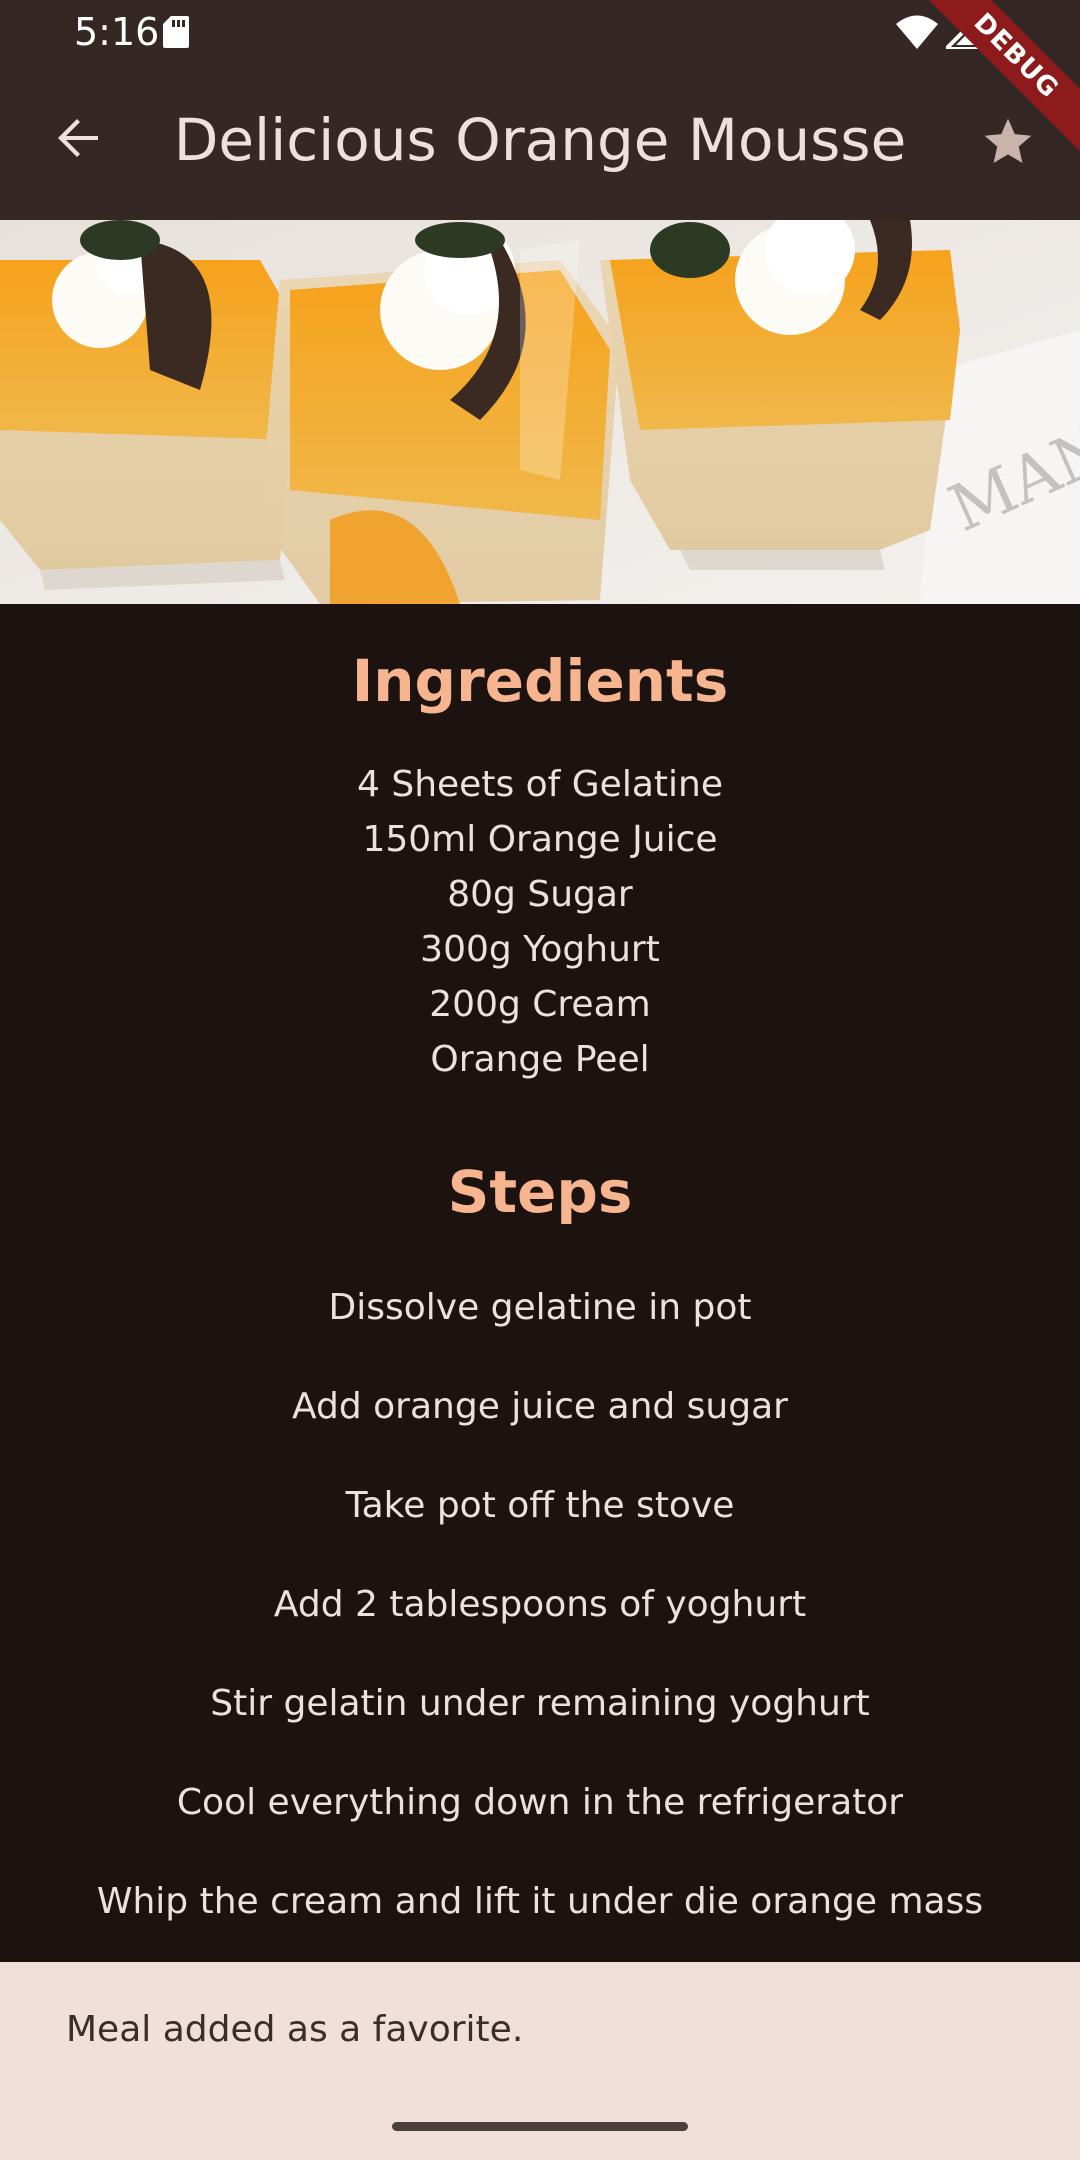 The height and width of the screenshot is (2160, 1080). I want to click on ingredient-item: 4 Sheets of Gelatine, so click(540, 784).